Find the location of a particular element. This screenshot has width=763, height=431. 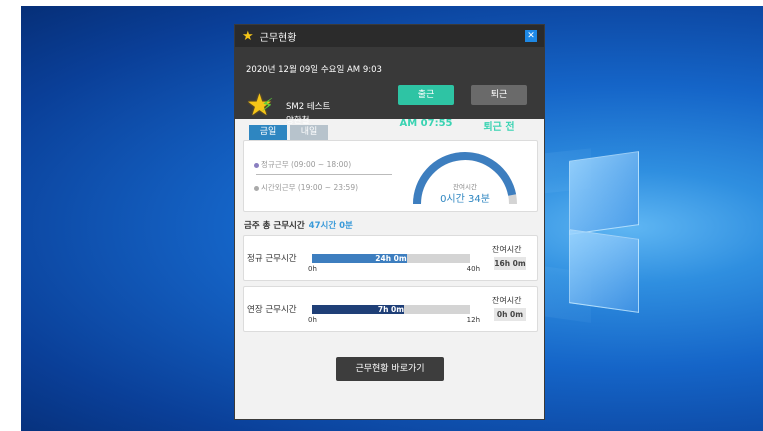

overtime-schedule: 시간외근무 (19:00 ~ 23:59) is located at coordinates (306, 187).